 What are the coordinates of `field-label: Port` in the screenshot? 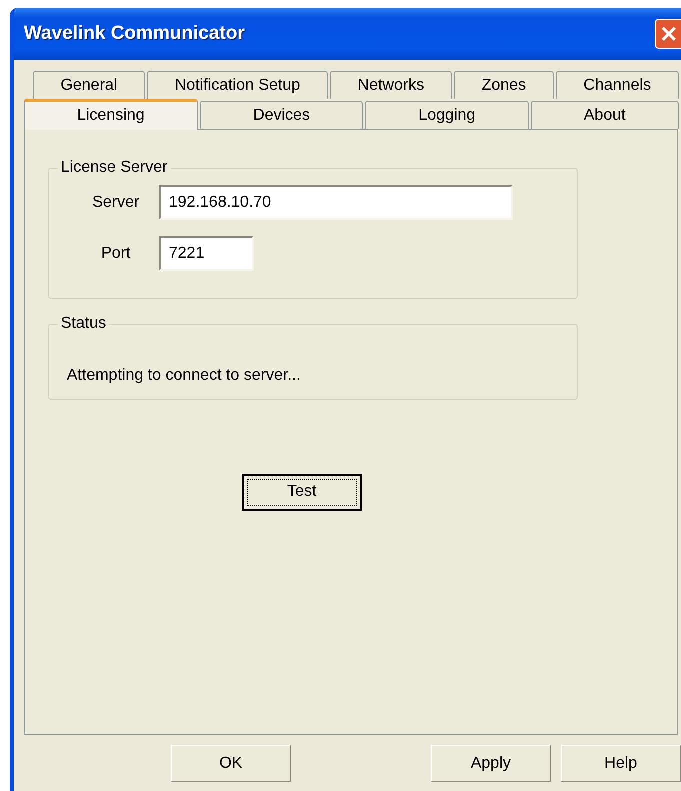 It's located at (116, 253).